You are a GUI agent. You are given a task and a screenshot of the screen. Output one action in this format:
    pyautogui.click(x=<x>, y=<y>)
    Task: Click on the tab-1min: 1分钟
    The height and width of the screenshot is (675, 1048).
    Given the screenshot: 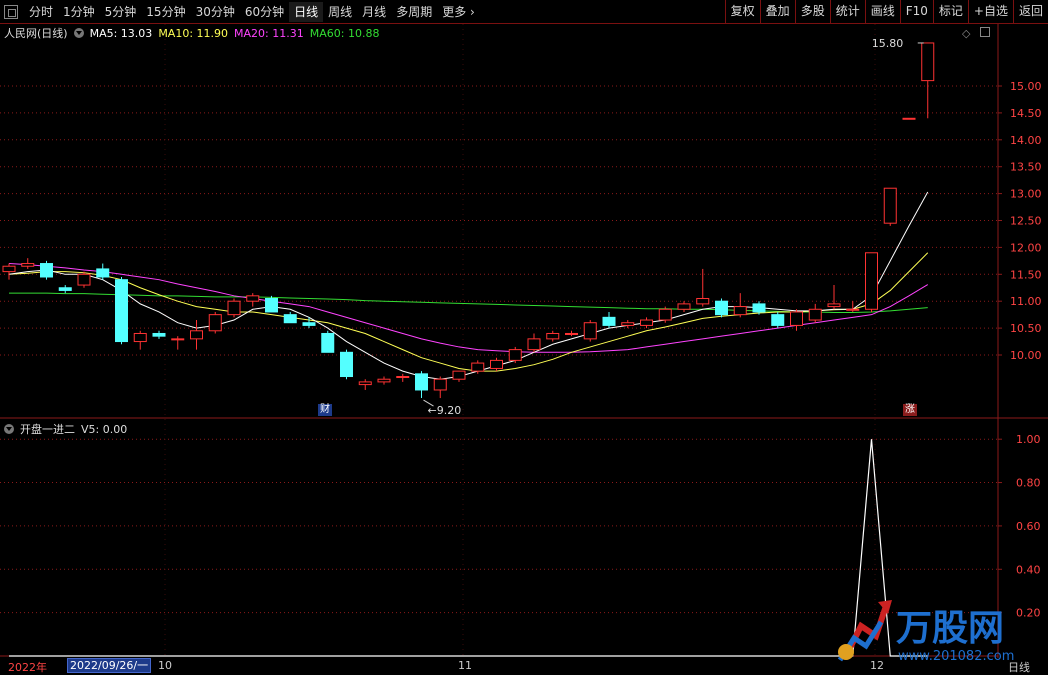 What is the action you would take?
    pyautogui.click(x=79, y=12)
    